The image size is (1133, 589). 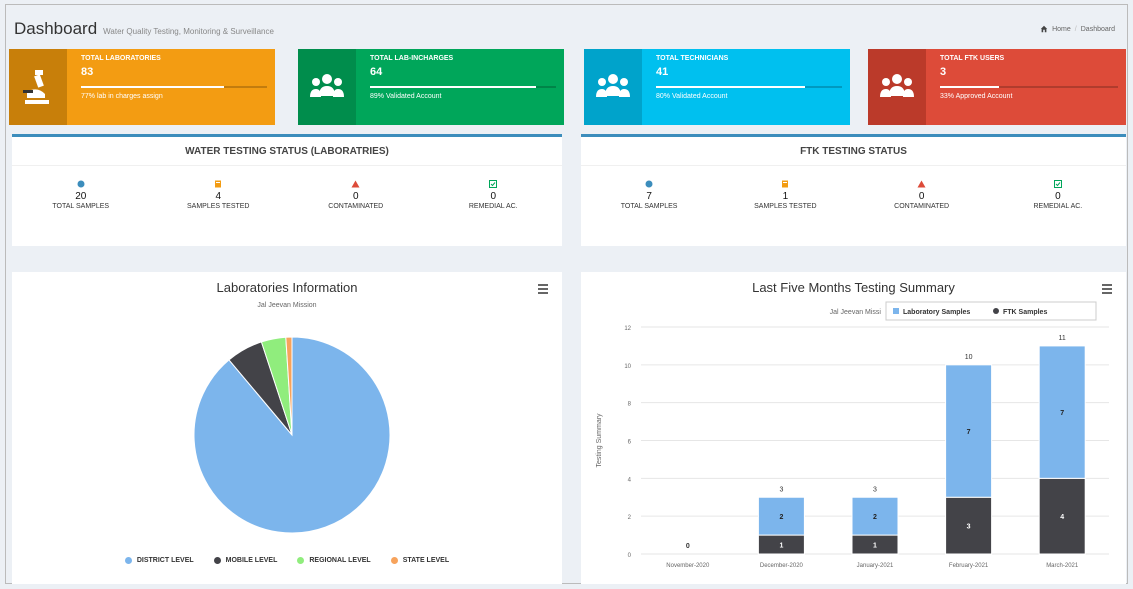 What do you see at coordinates (406, 96) in the screenshot?
I see `progress-description: 89% Validated Account` at bounding box center [406, 96].